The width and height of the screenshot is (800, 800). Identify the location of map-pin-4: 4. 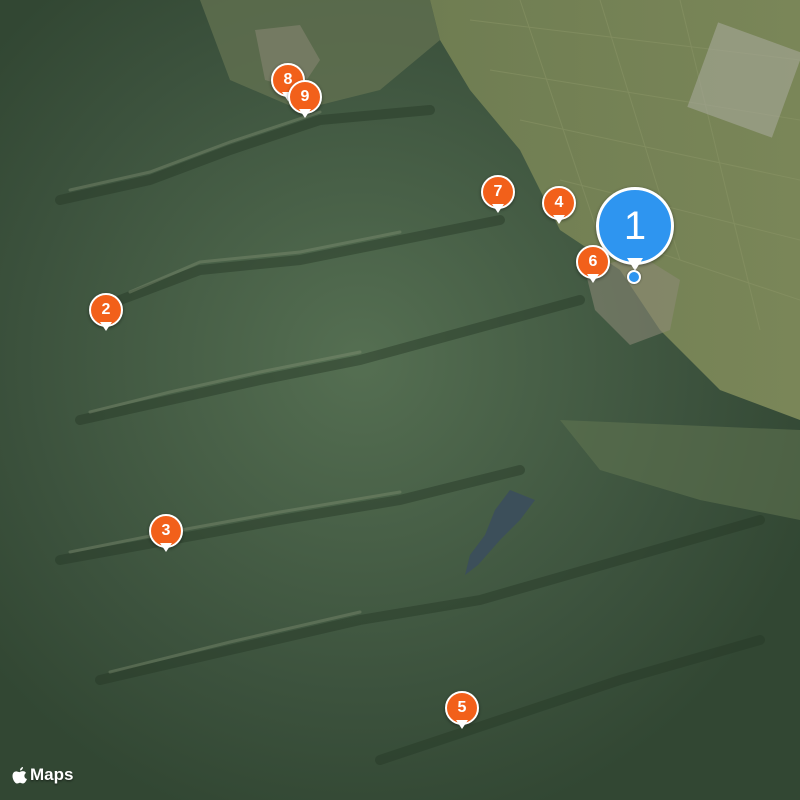
(559, 207).